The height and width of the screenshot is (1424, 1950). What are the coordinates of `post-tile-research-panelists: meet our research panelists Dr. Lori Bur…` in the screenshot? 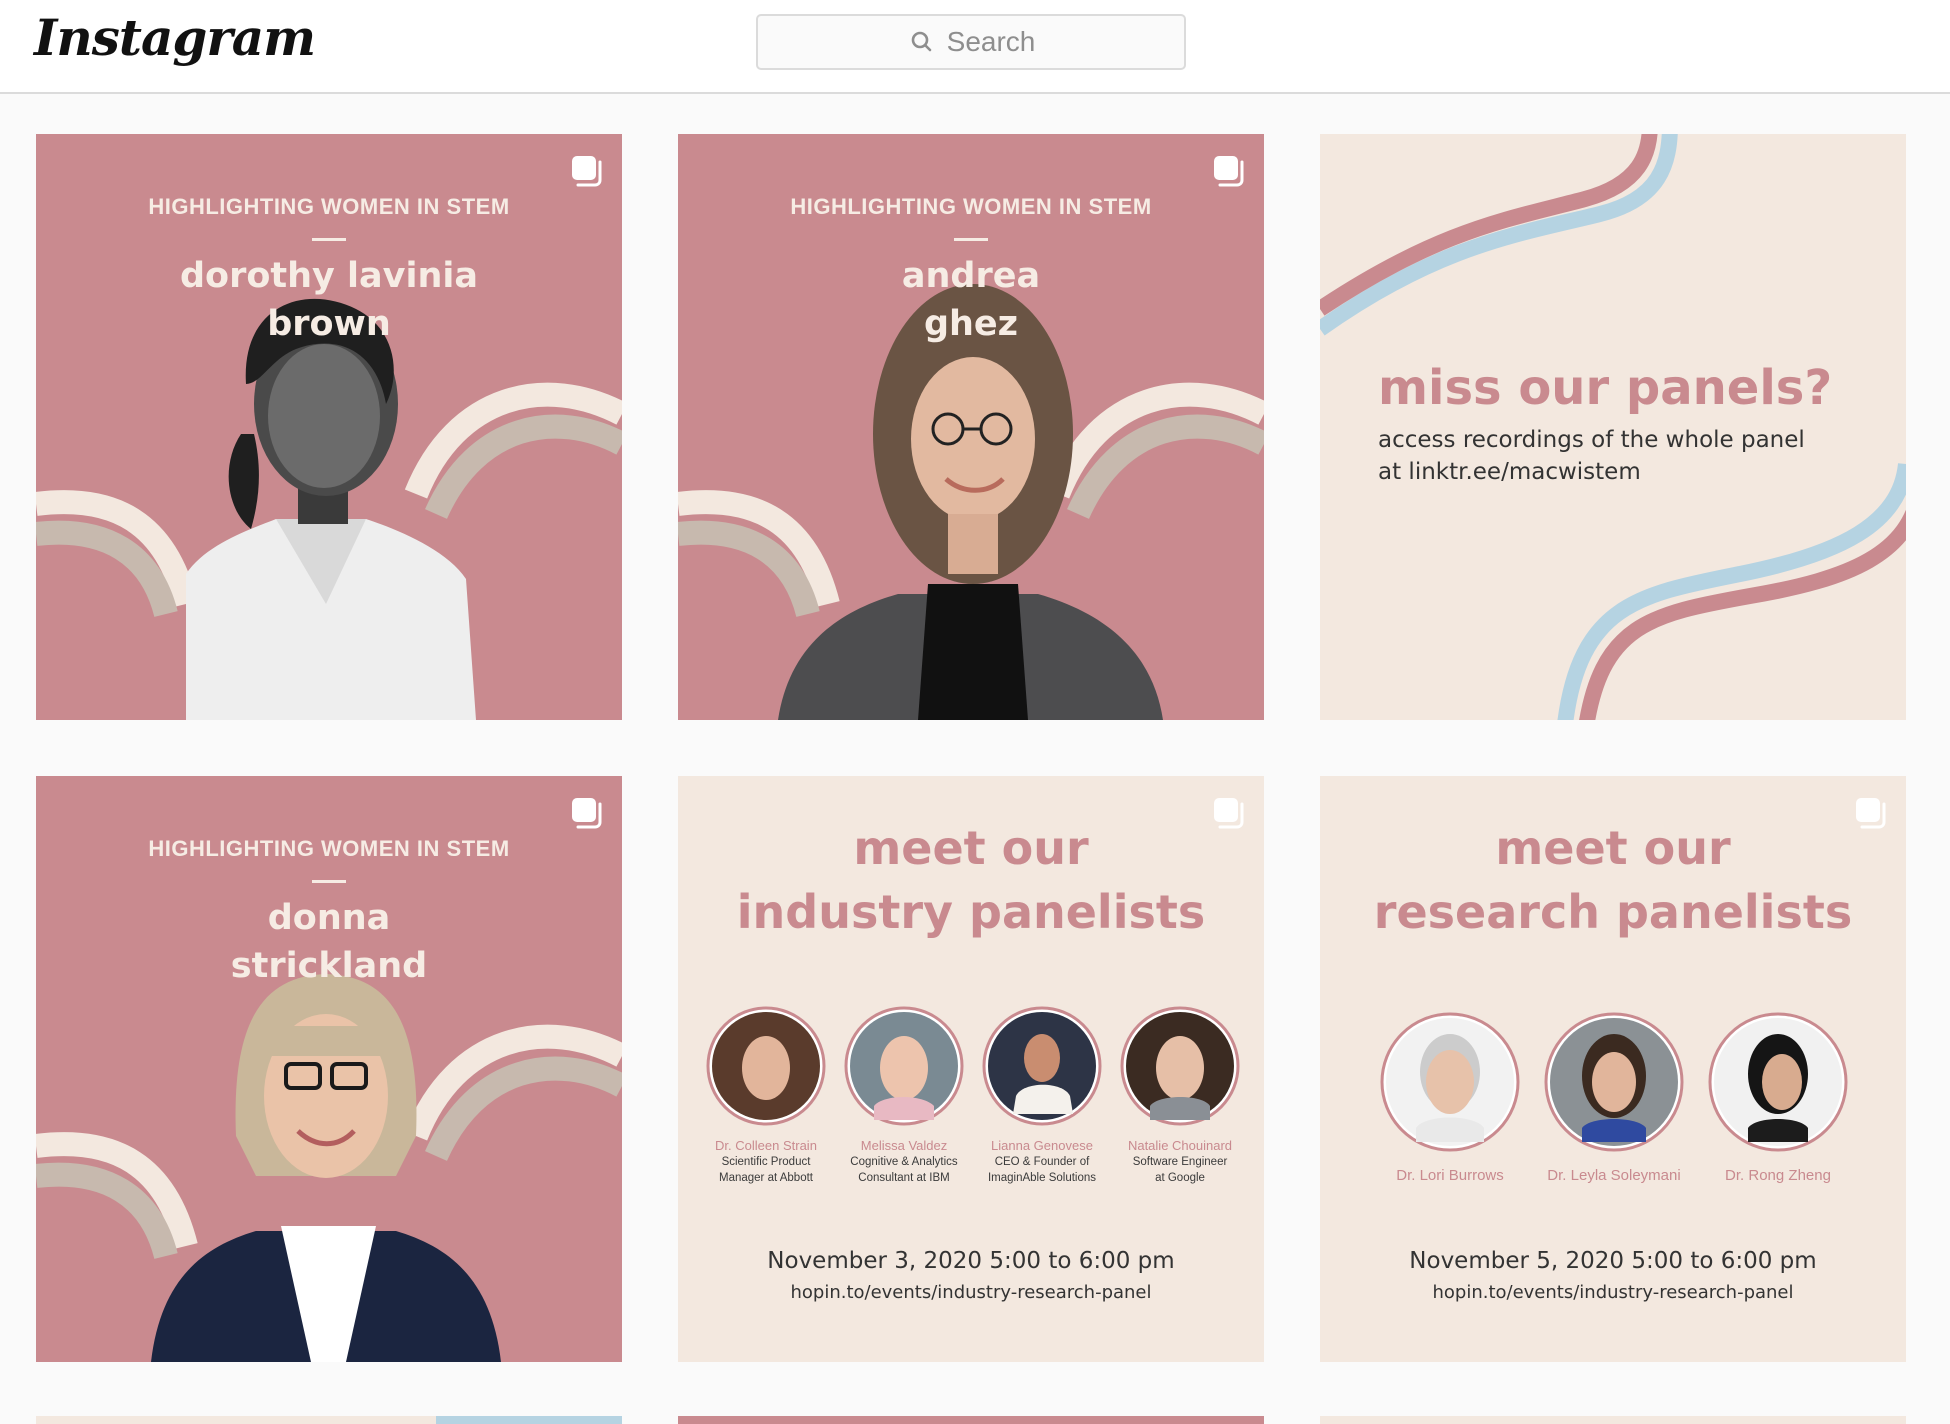 It's located at (1613, 1069).